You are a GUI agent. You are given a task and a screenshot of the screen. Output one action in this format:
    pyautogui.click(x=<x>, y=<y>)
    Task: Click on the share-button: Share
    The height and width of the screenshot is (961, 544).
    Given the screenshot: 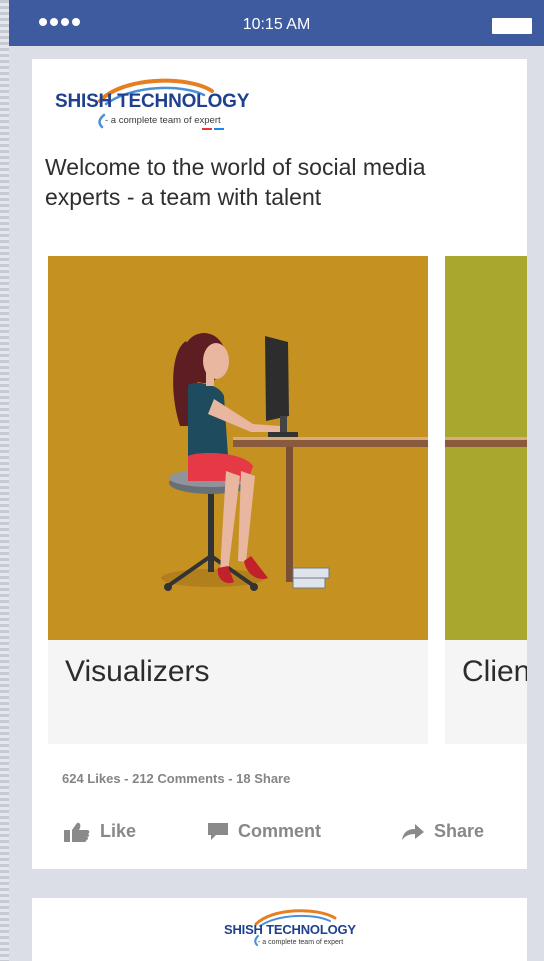 What is the action you would take?
    pyautogui.click(x=443, y=831)
    